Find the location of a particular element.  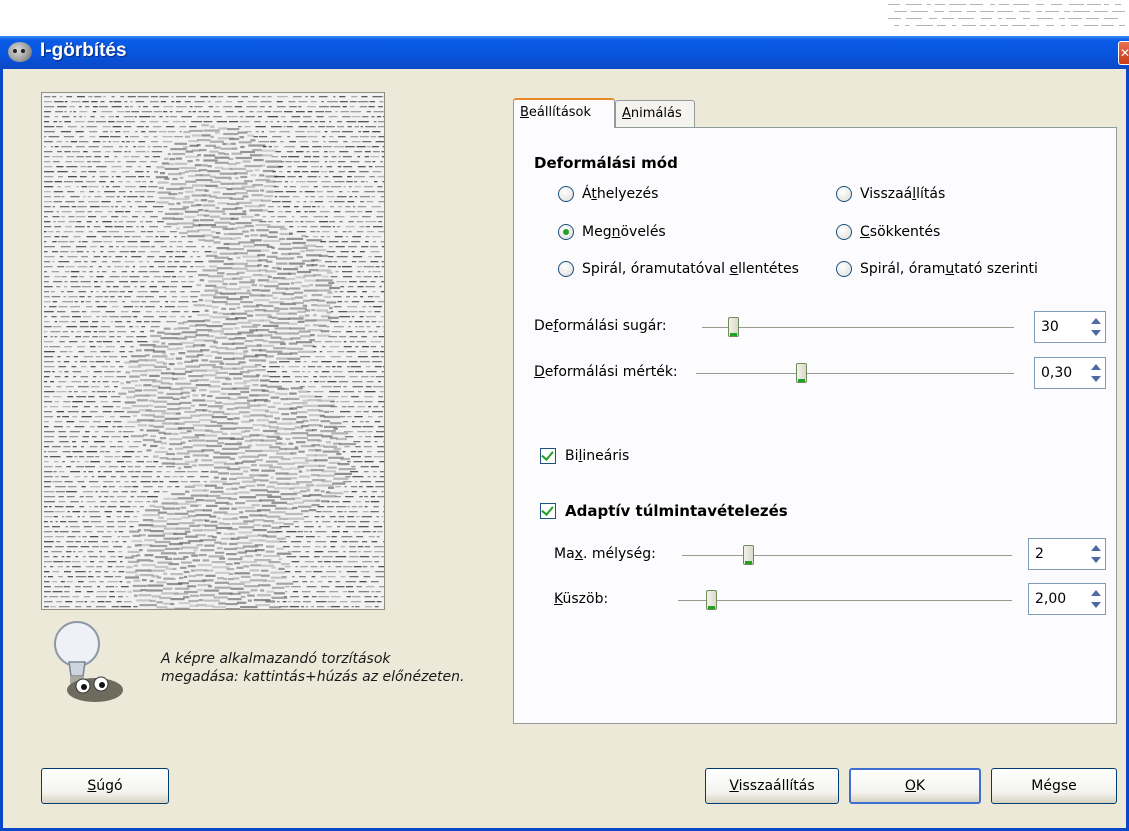

radio-swirl-cw: Spirál, óramutató szerinti is located at coordinates (937, 269).